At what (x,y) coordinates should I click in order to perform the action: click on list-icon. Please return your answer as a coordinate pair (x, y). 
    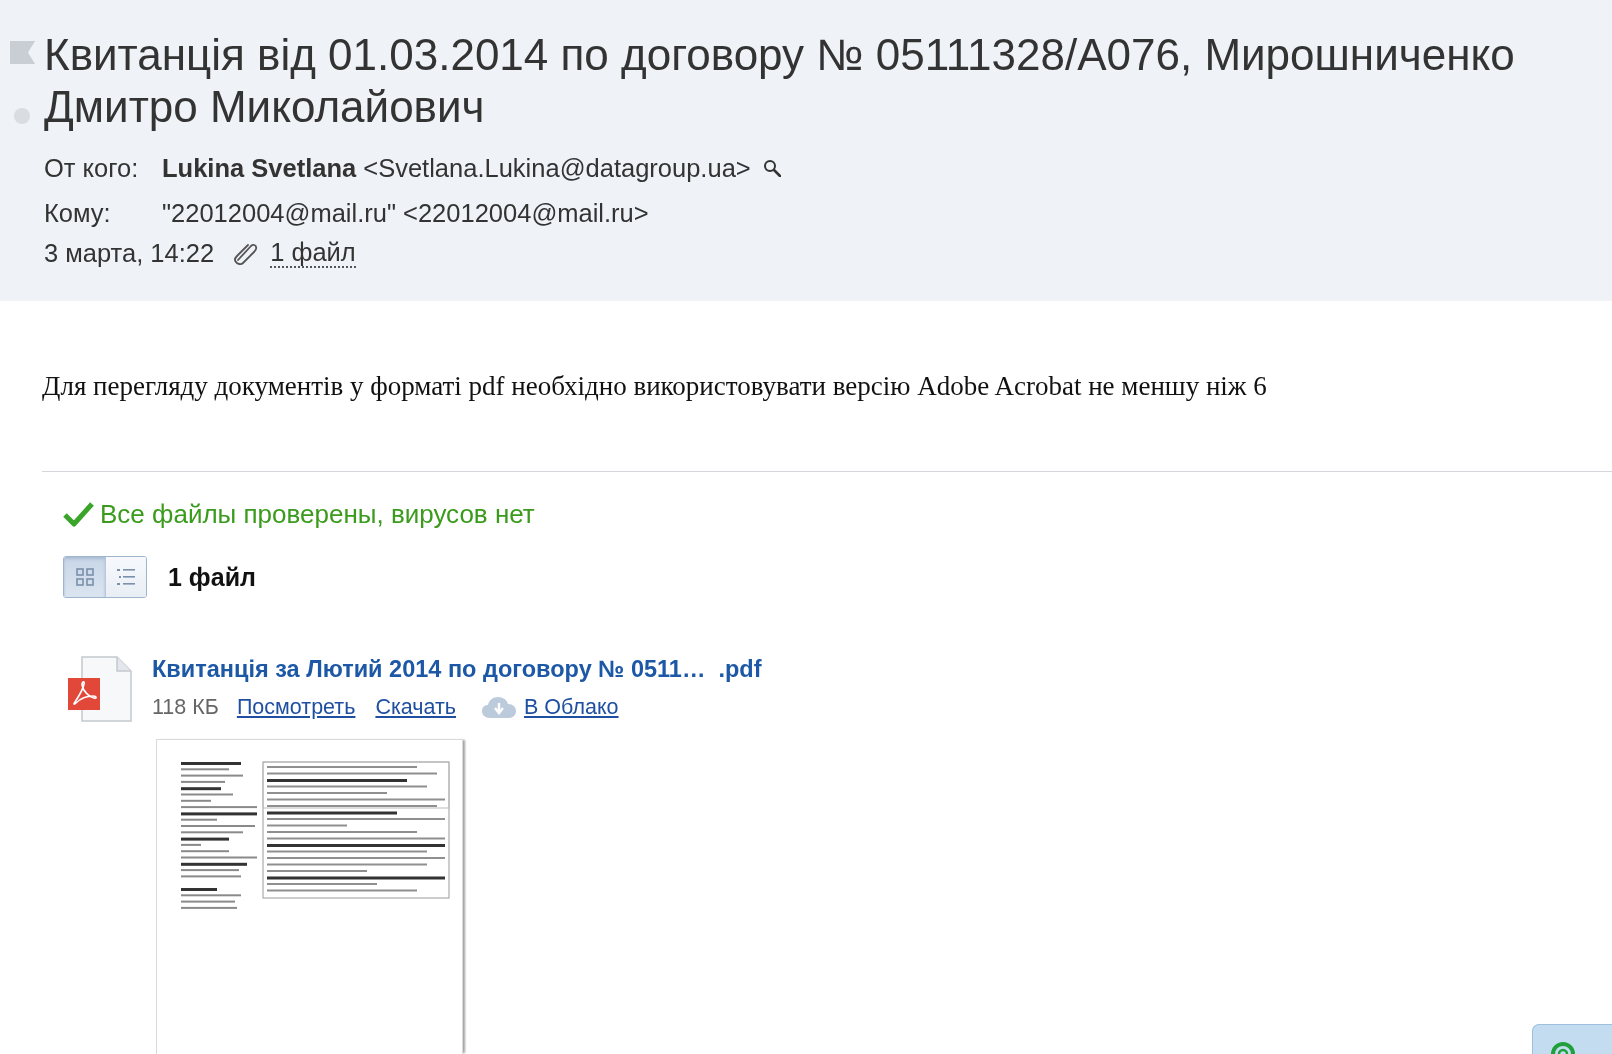
    Looking at the image, I should click on (126, 577).